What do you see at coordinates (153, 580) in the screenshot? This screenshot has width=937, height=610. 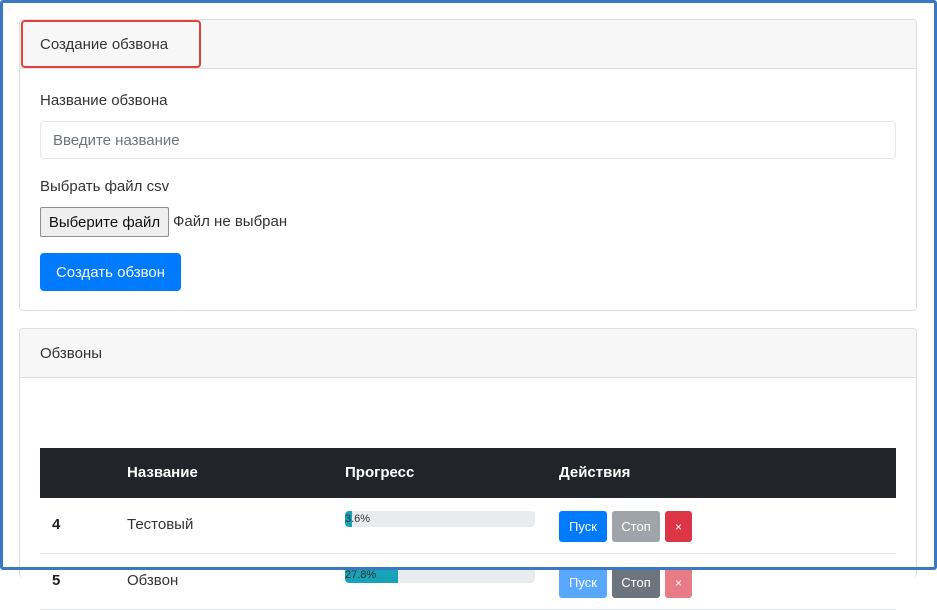 I see `campaign-name: Обзвон` at bounding box center [153, 580].